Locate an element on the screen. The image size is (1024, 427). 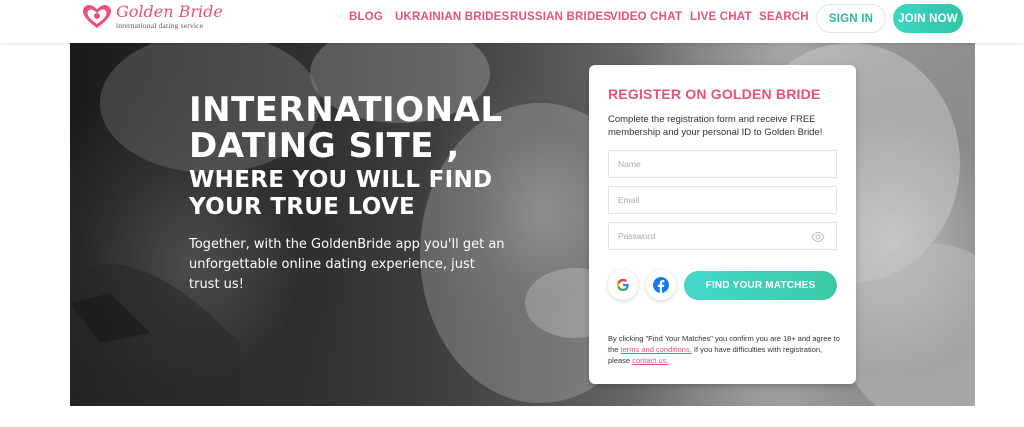
google-login-button is located at coordinates (623, 285).